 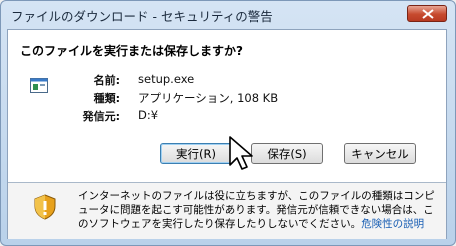 I want to click on application-file-icon, so click(x=39, y=85).